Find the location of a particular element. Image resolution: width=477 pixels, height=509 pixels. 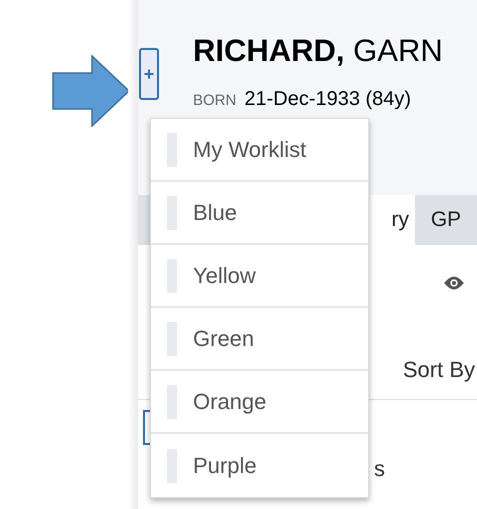

menu-item: My Worklist is located at coordinates (259, 150).